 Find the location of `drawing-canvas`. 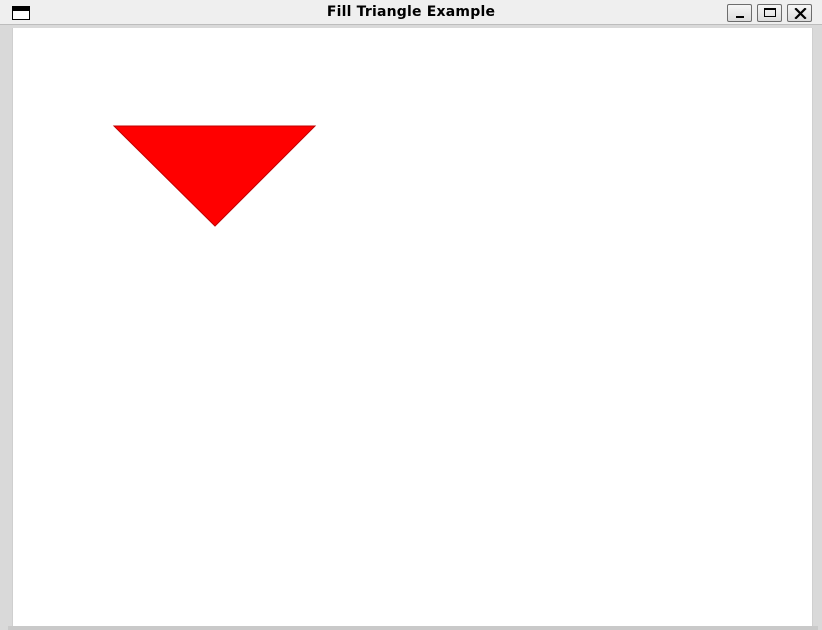

drawing-canvas is located at coordinates (214, 176).